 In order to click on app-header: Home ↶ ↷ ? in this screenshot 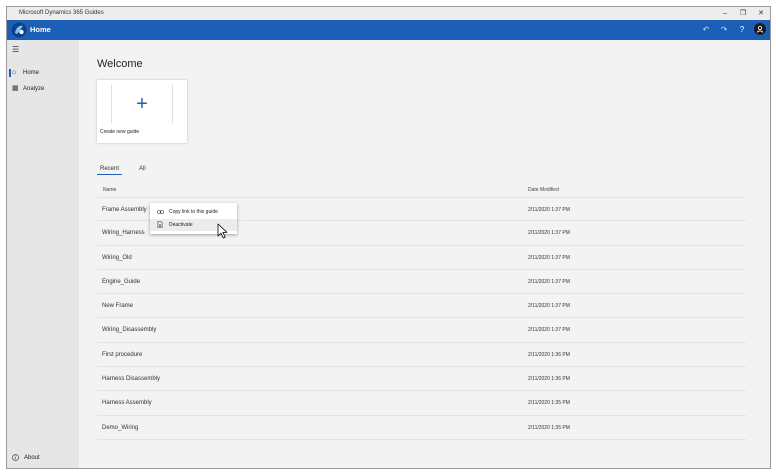, I will do `click(388, 30)`.